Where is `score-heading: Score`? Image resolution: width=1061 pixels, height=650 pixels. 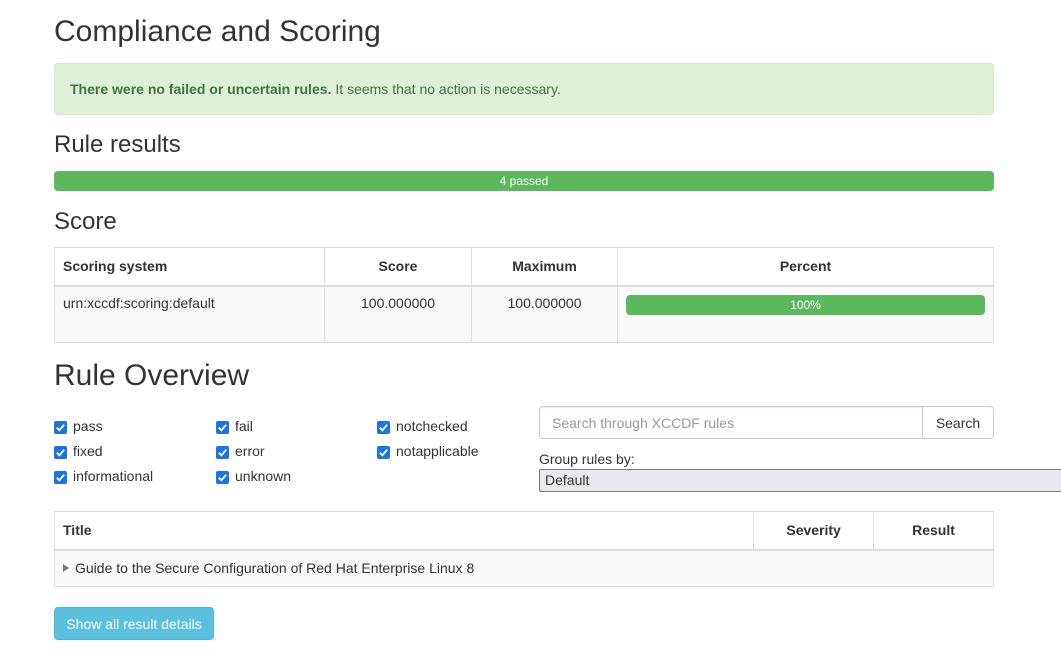
score-heading: Score is located at coordinates (85, 221).